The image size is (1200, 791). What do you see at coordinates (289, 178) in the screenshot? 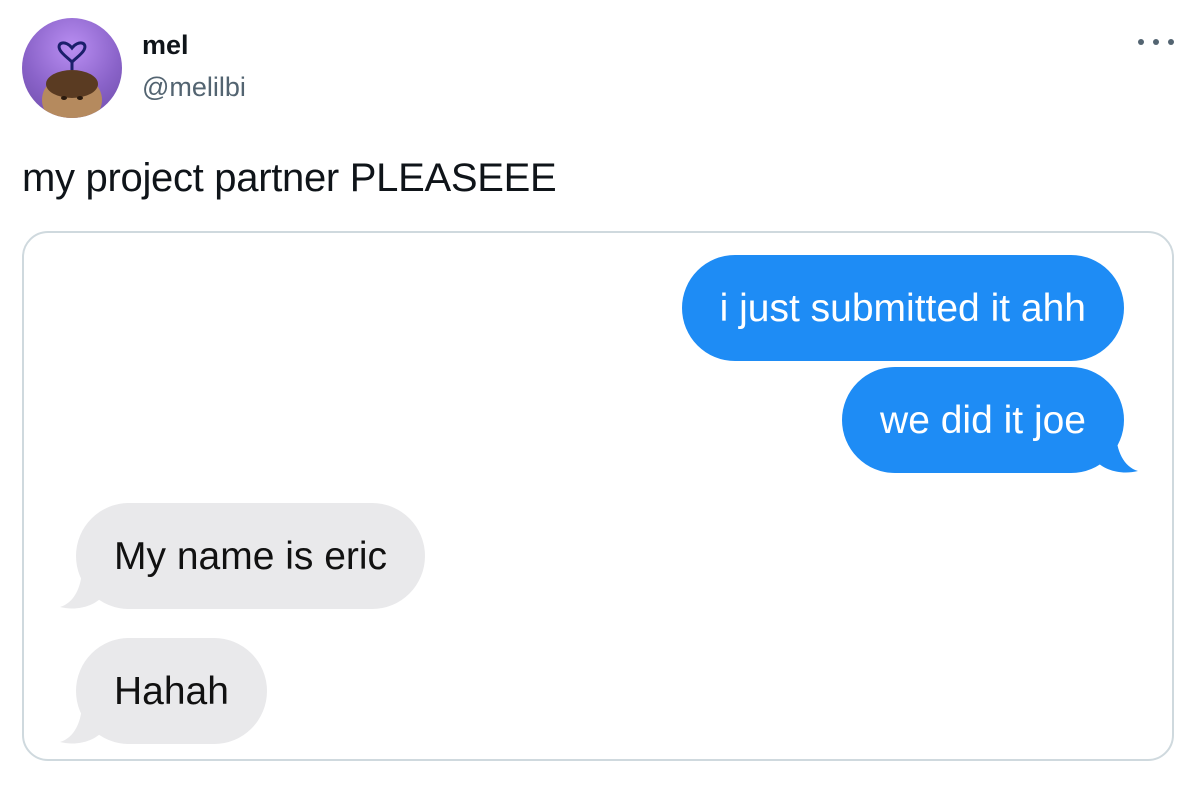
I see `tweet-text: my project partner PLEASEEE` at bounding box center [289, 178].